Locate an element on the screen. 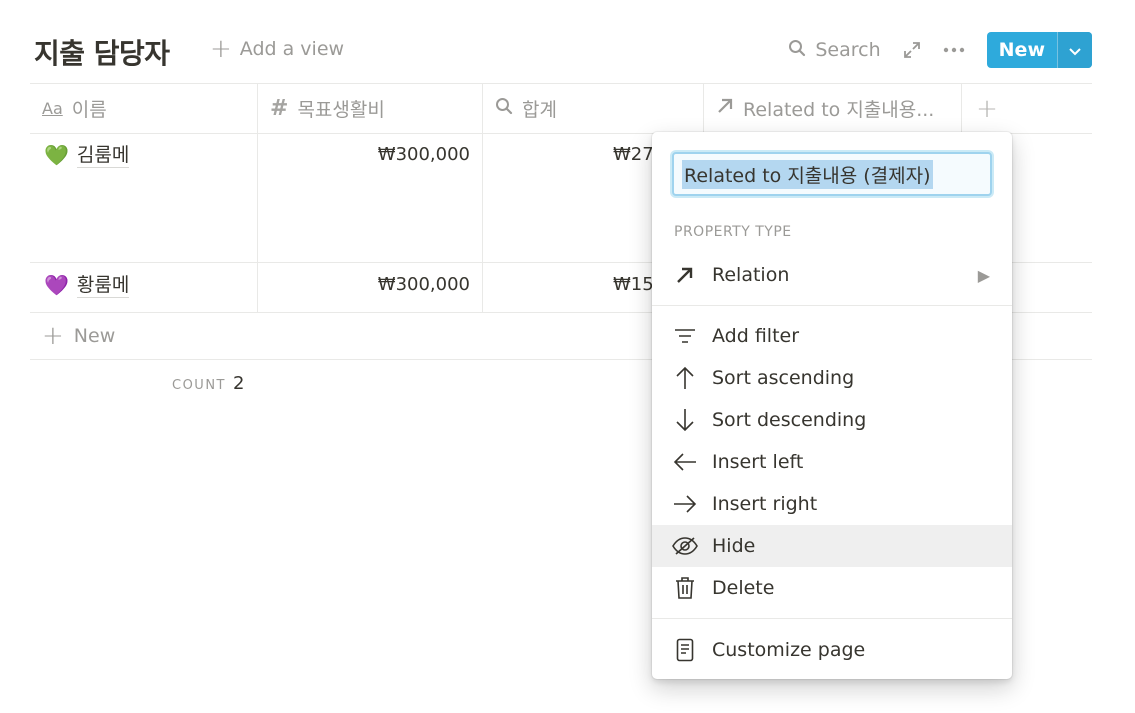 This screenshot has width=1135, height=713. menu-item-label: Insert right is located at coordinates (765, 504).